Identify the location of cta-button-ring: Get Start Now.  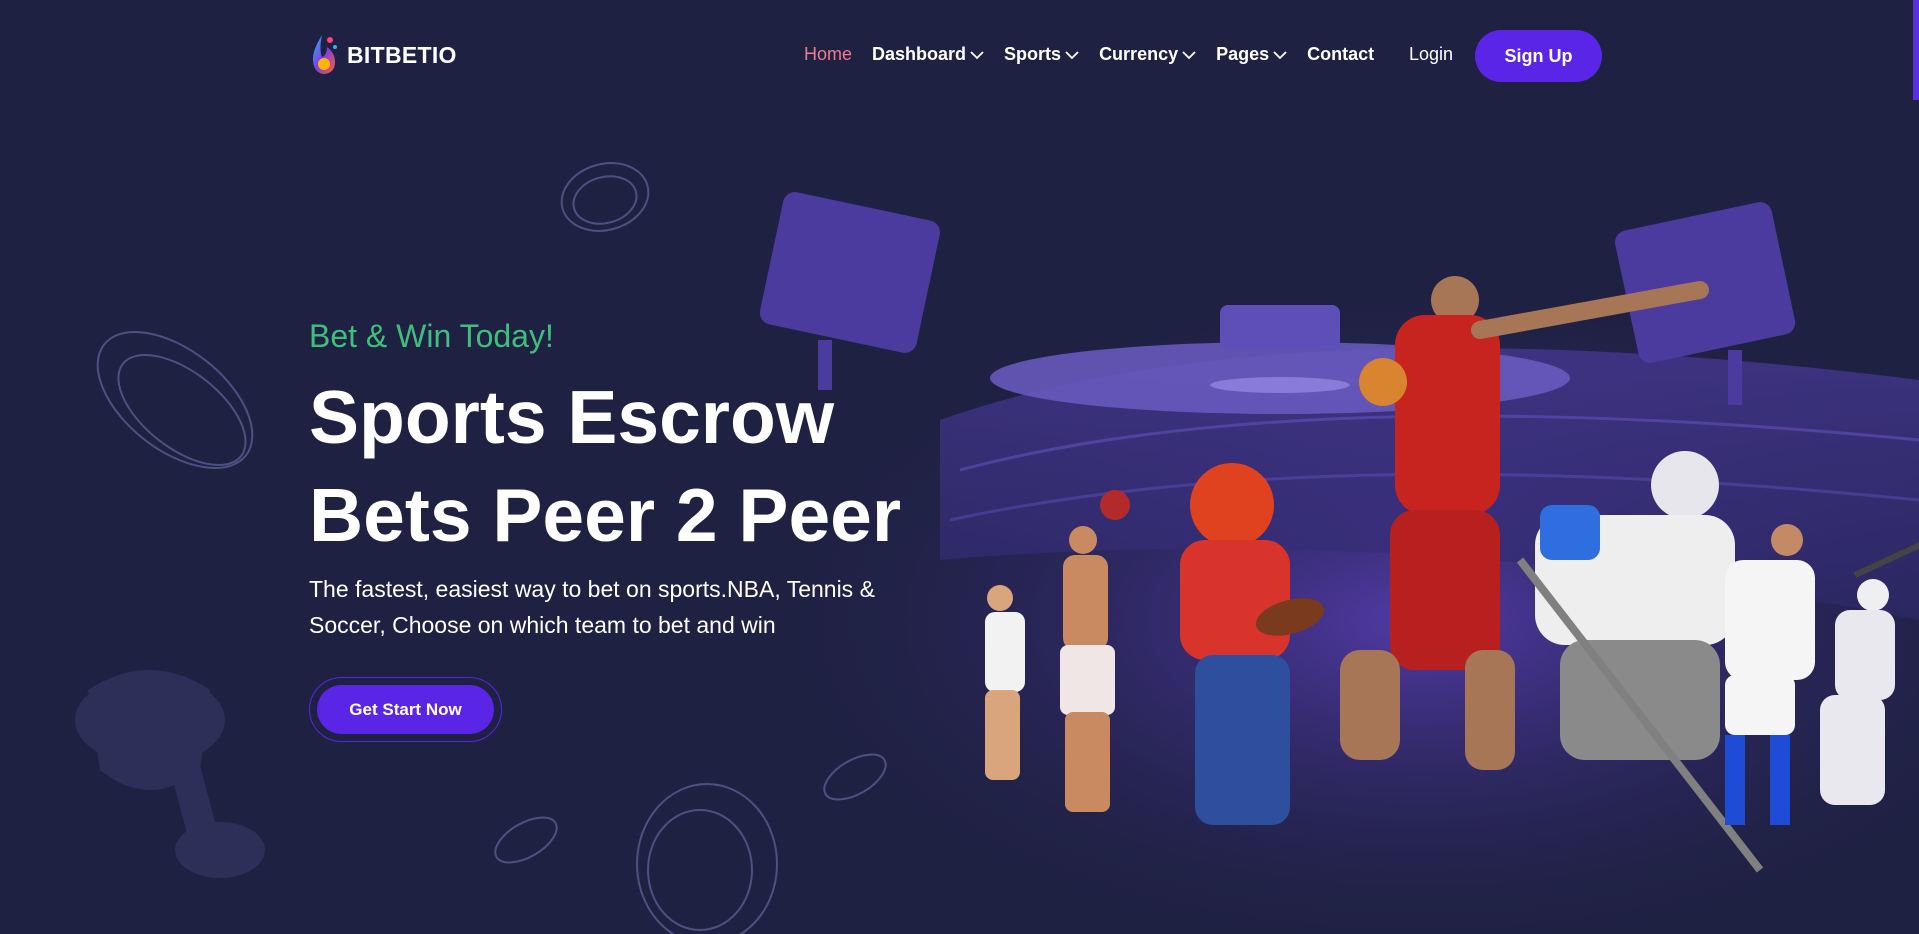
(405, 709).